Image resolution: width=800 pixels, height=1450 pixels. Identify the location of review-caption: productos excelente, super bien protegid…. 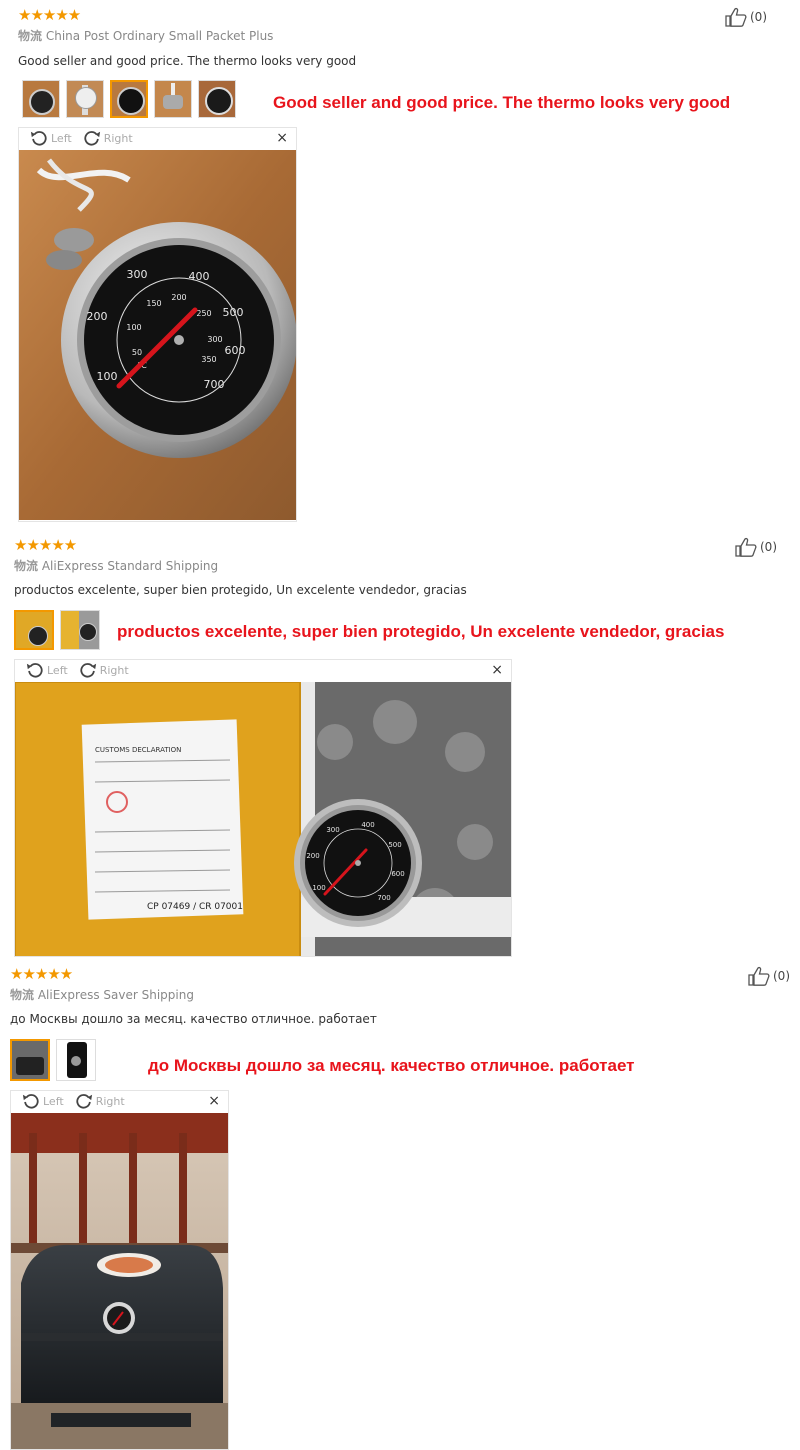
(421, 631).